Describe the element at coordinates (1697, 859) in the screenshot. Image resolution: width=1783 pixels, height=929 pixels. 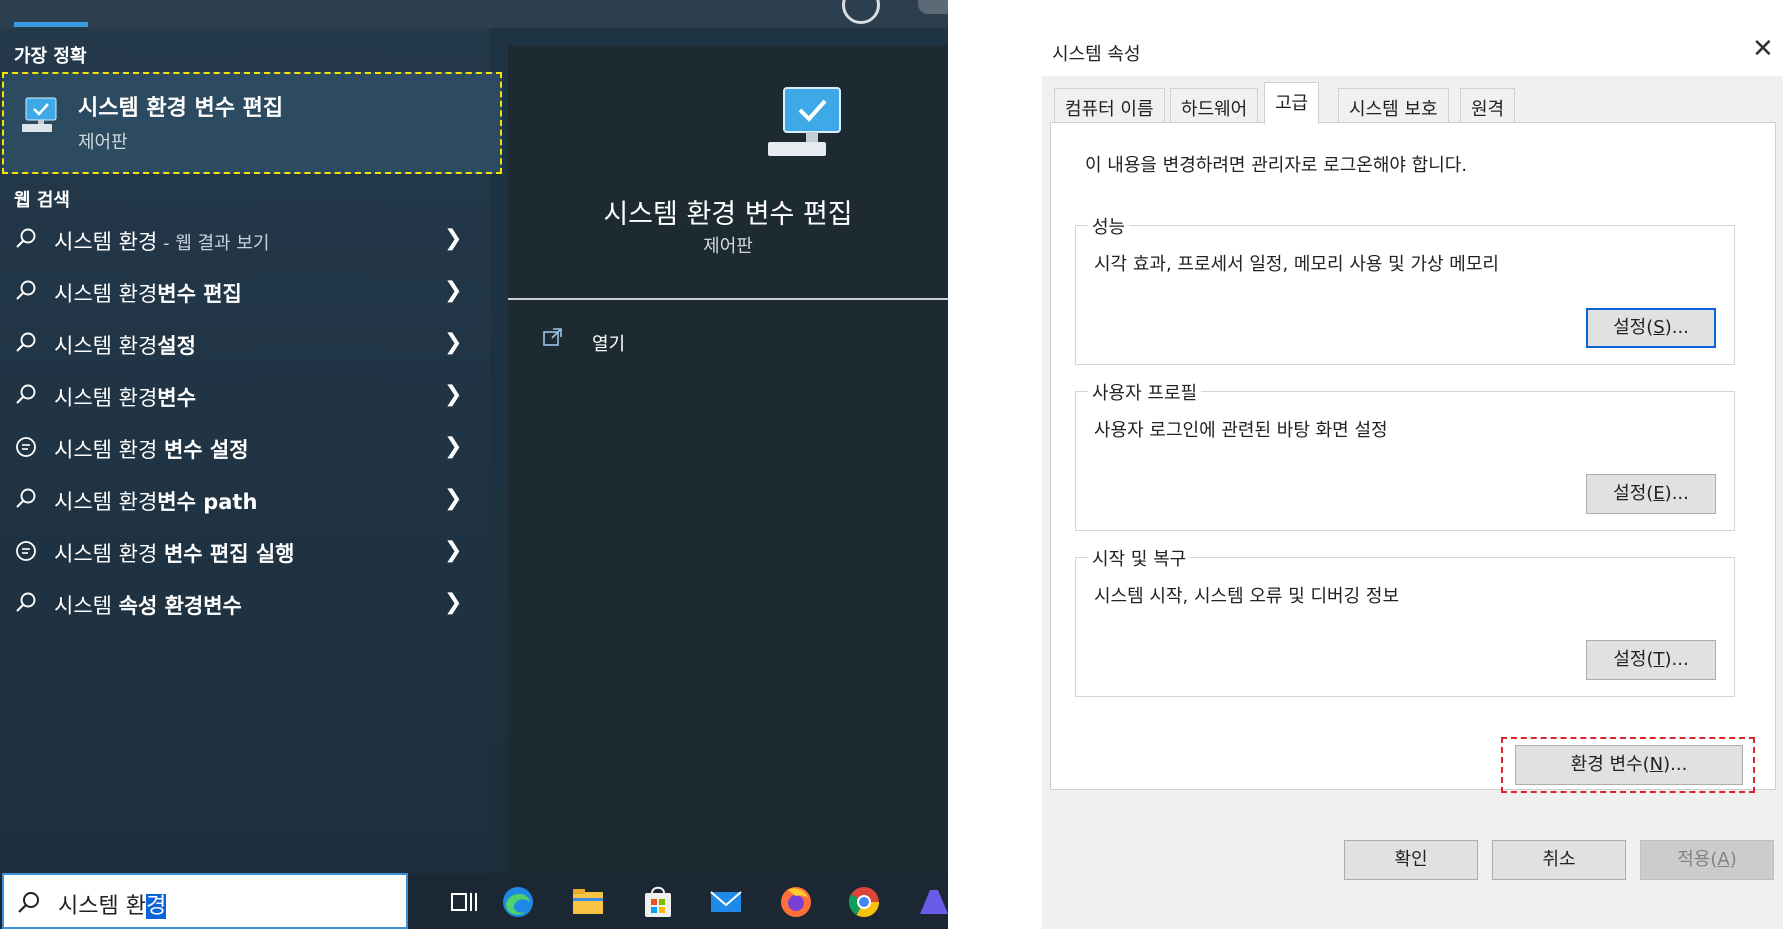
I see `apply-text: 적용(` at that location.